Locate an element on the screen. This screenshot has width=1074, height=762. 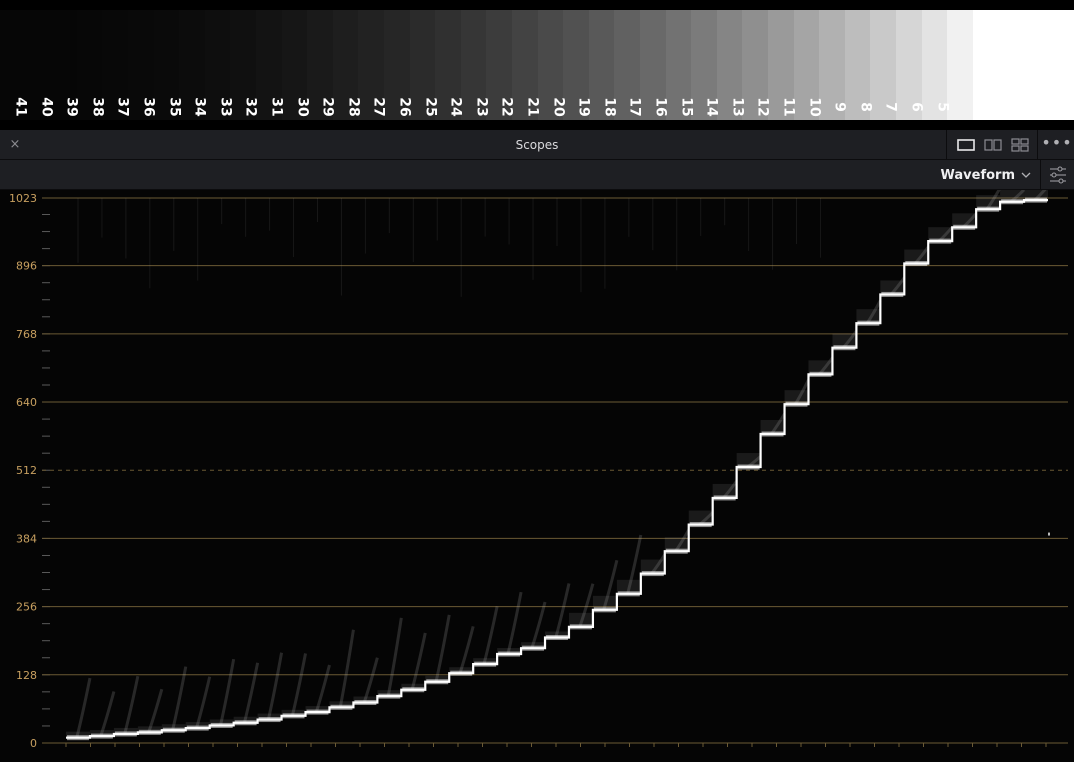
y-tick-label: 384 is located at coordinates (26, 538).